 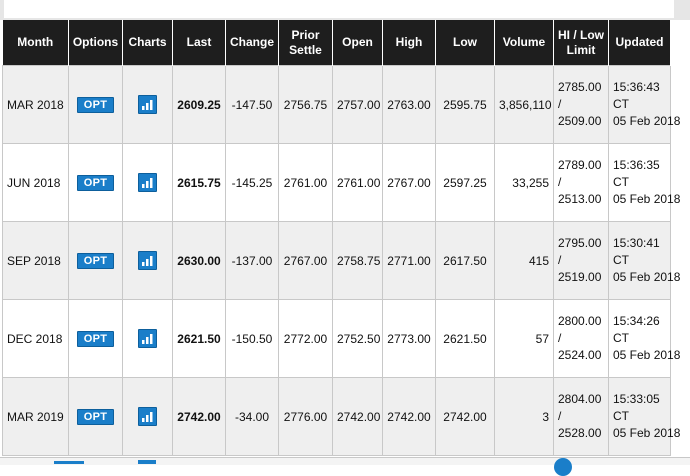 What do you see at coordinates (644, 416) in the screenshot?
I see `updated-cell: 15:33:05 CT 05 Feb 2018` at bounding box center [644, 416].